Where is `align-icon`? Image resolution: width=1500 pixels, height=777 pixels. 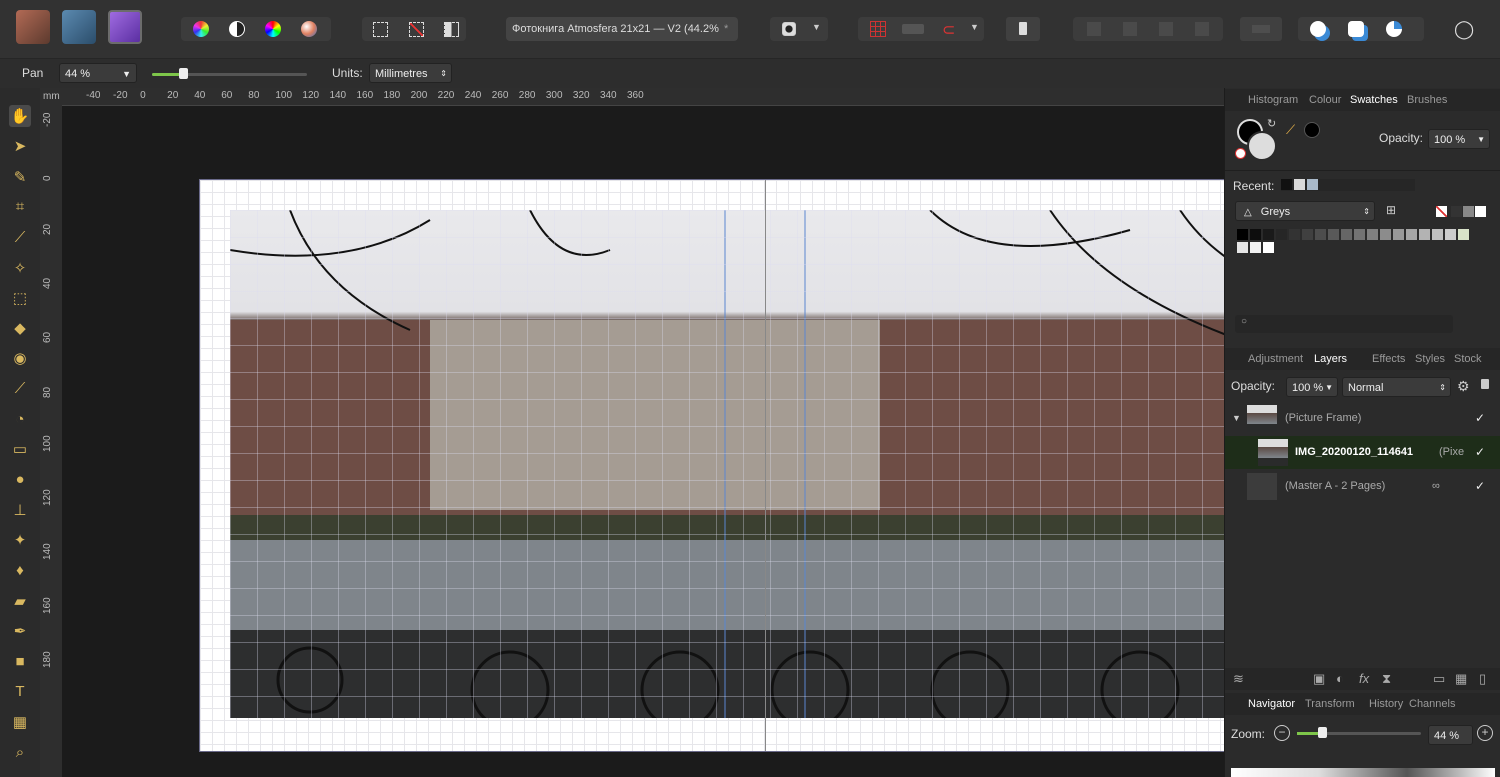
align-icon is located at coordinates (913, 29).